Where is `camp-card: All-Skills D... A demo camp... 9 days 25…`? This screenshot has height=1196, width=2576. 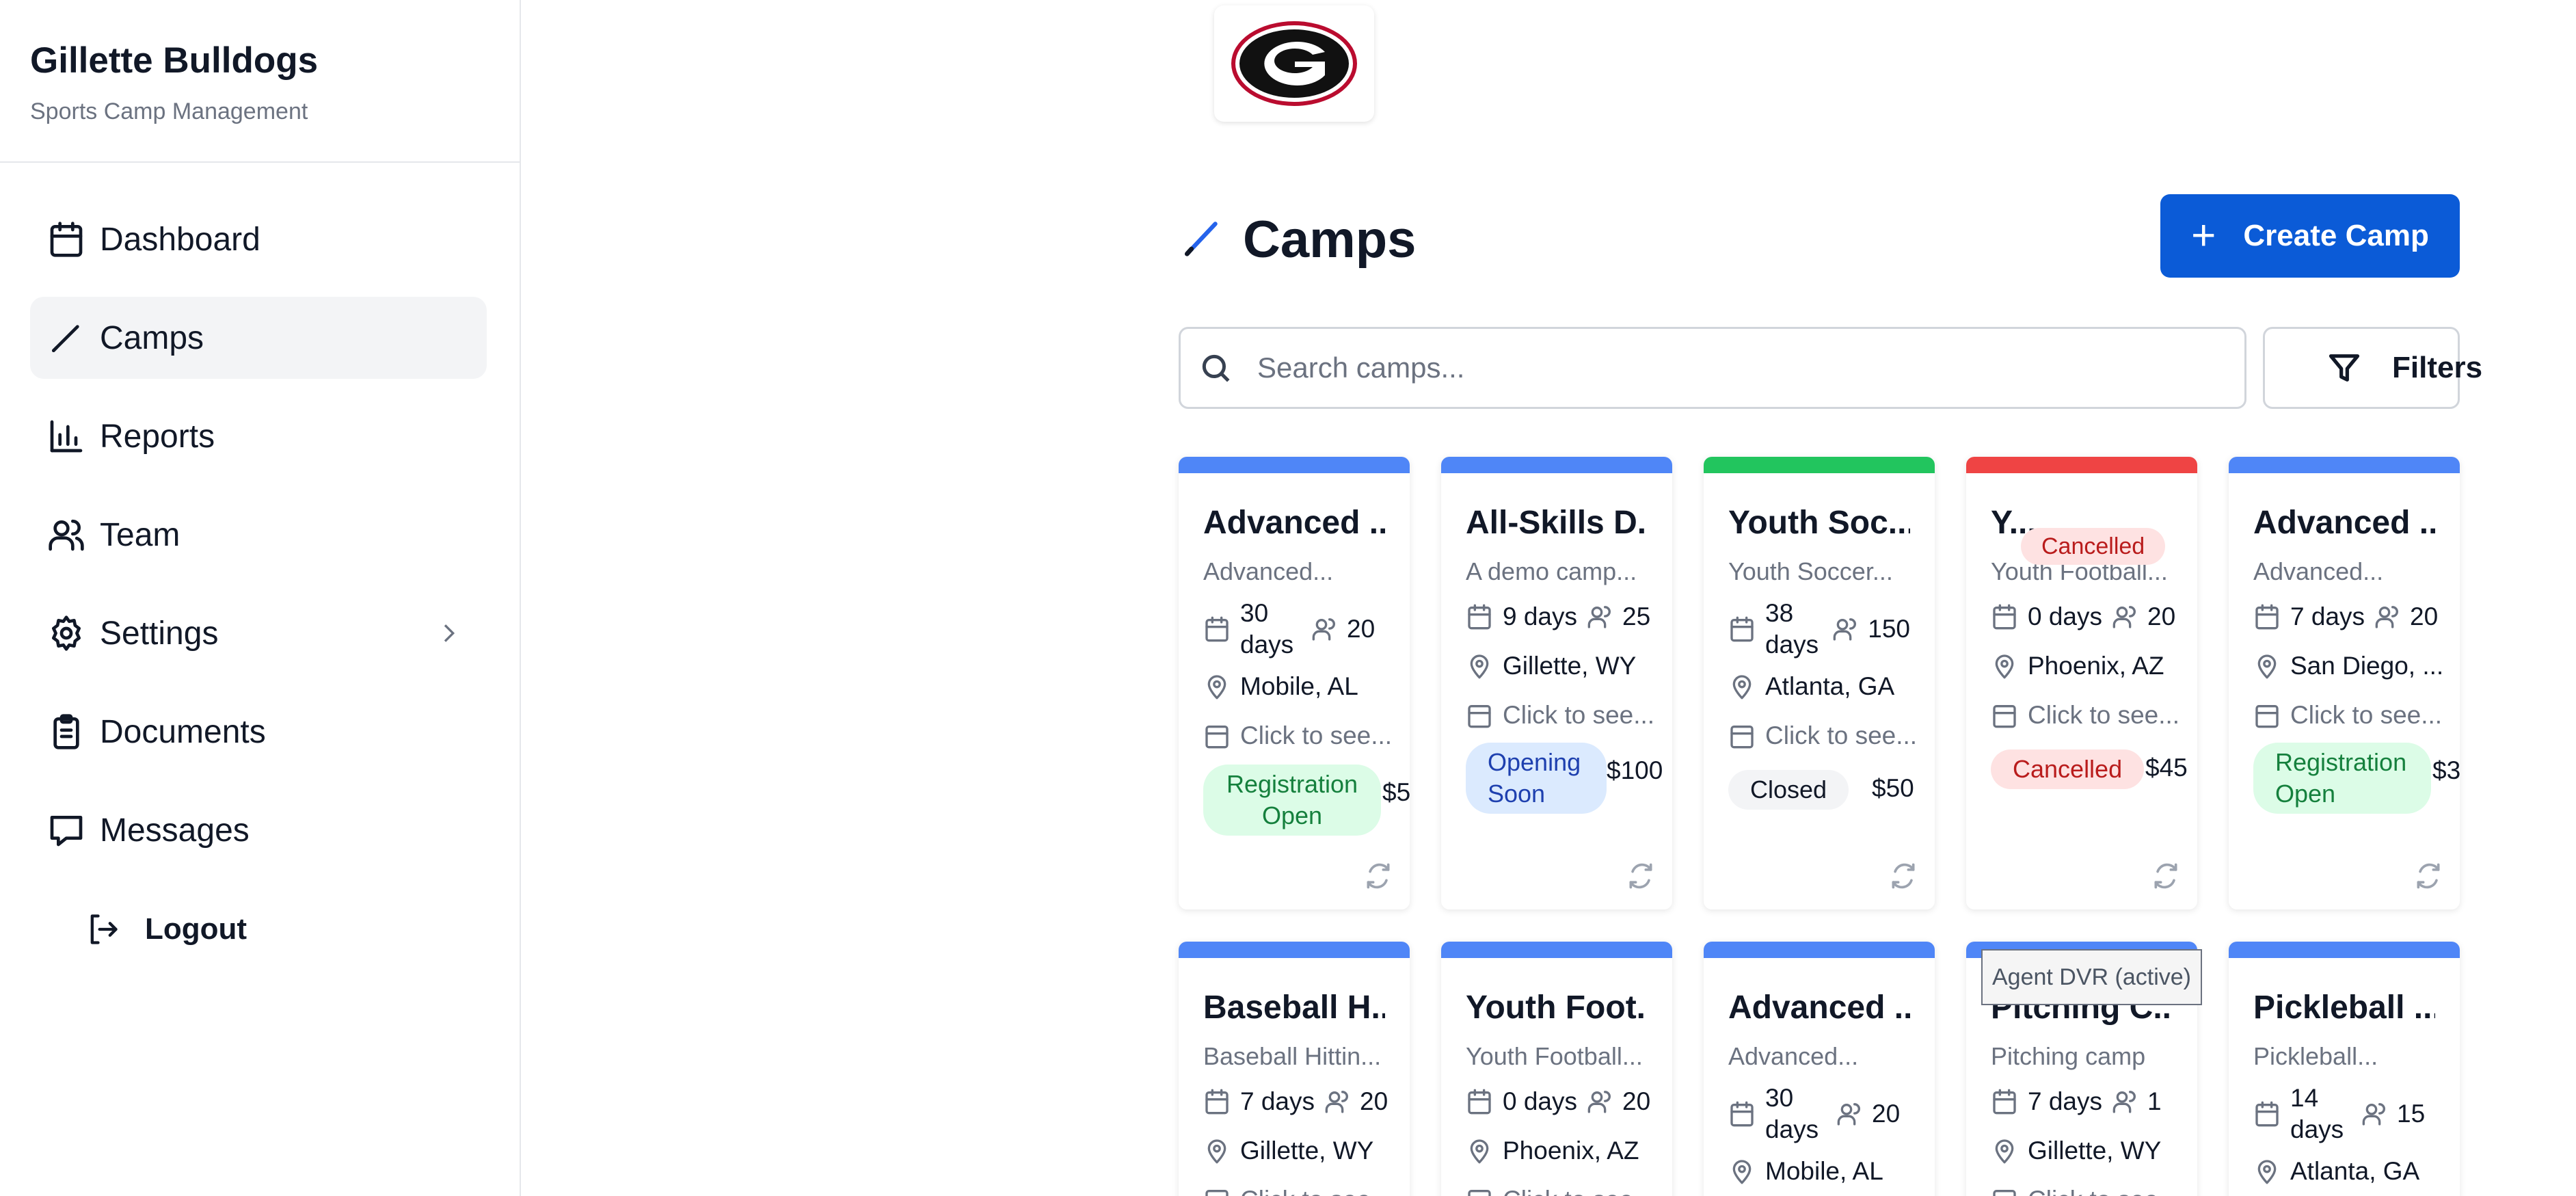
camp-card: All-Skills D... A demo camp... 9 days 25… is located at coordinates (1556, 683).